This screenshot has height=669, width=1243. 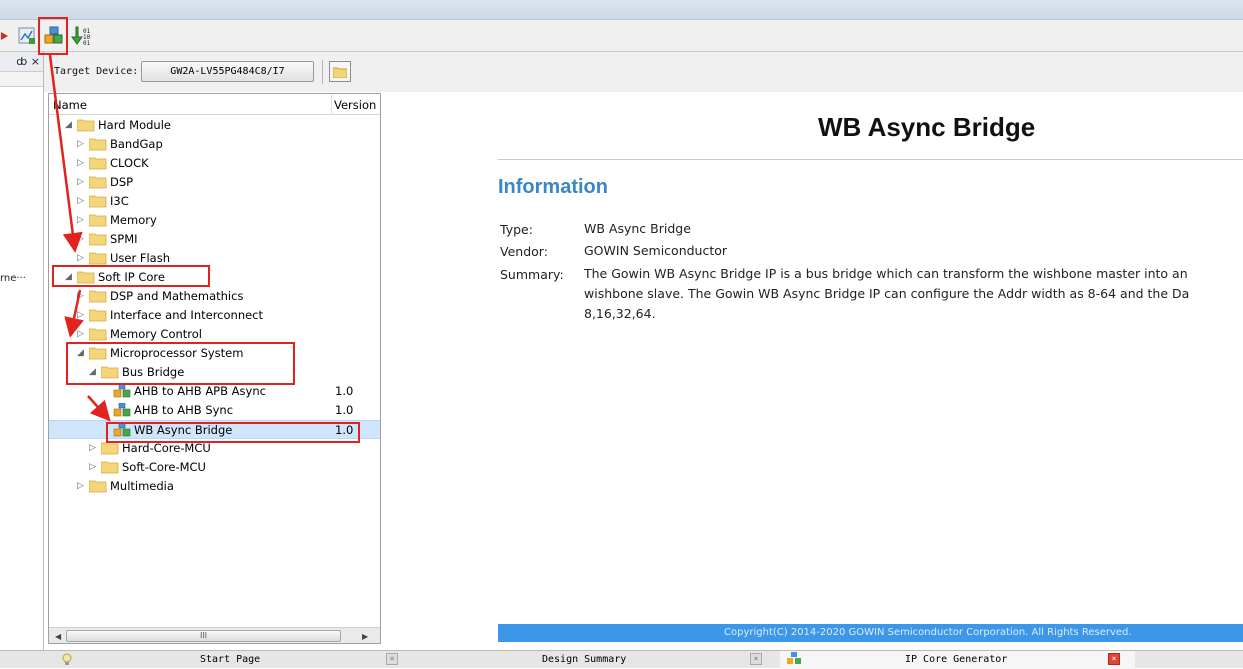 I want to click on tree-row-label: Microprocessor System, so click(x=177, y=353).